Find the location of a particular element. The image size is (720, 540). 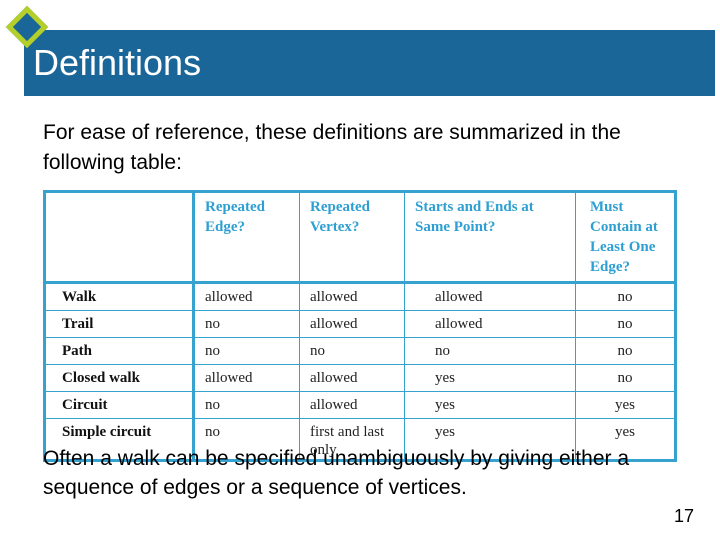

table-row: Walk allowed allowed allowed no is located at coordinates (360, 296).